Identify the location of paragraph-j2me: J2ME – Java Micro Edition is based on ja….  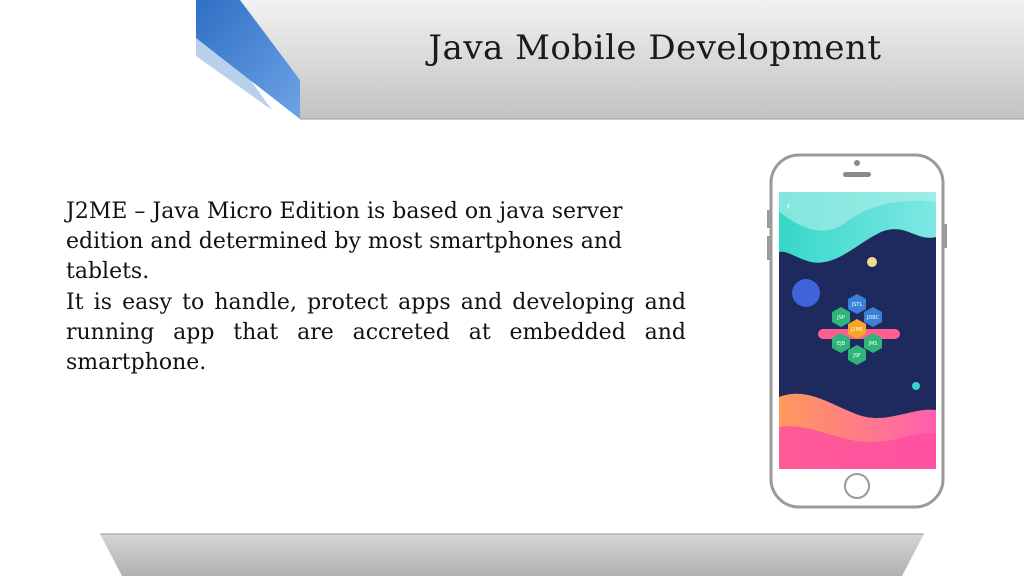
(344, 241).